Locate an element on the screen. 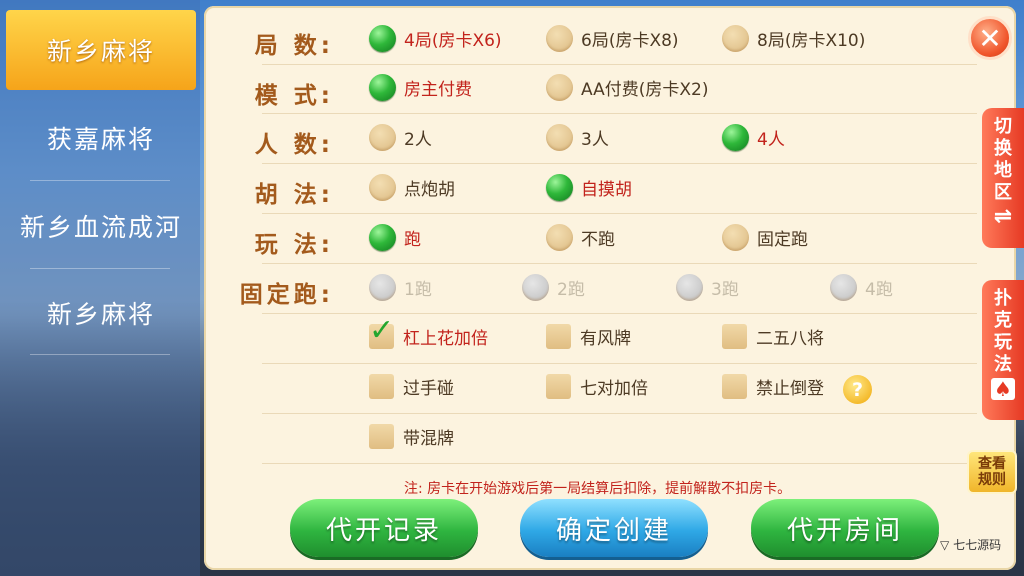  option-label: 二五八将 is located at coordinates (790, 339).